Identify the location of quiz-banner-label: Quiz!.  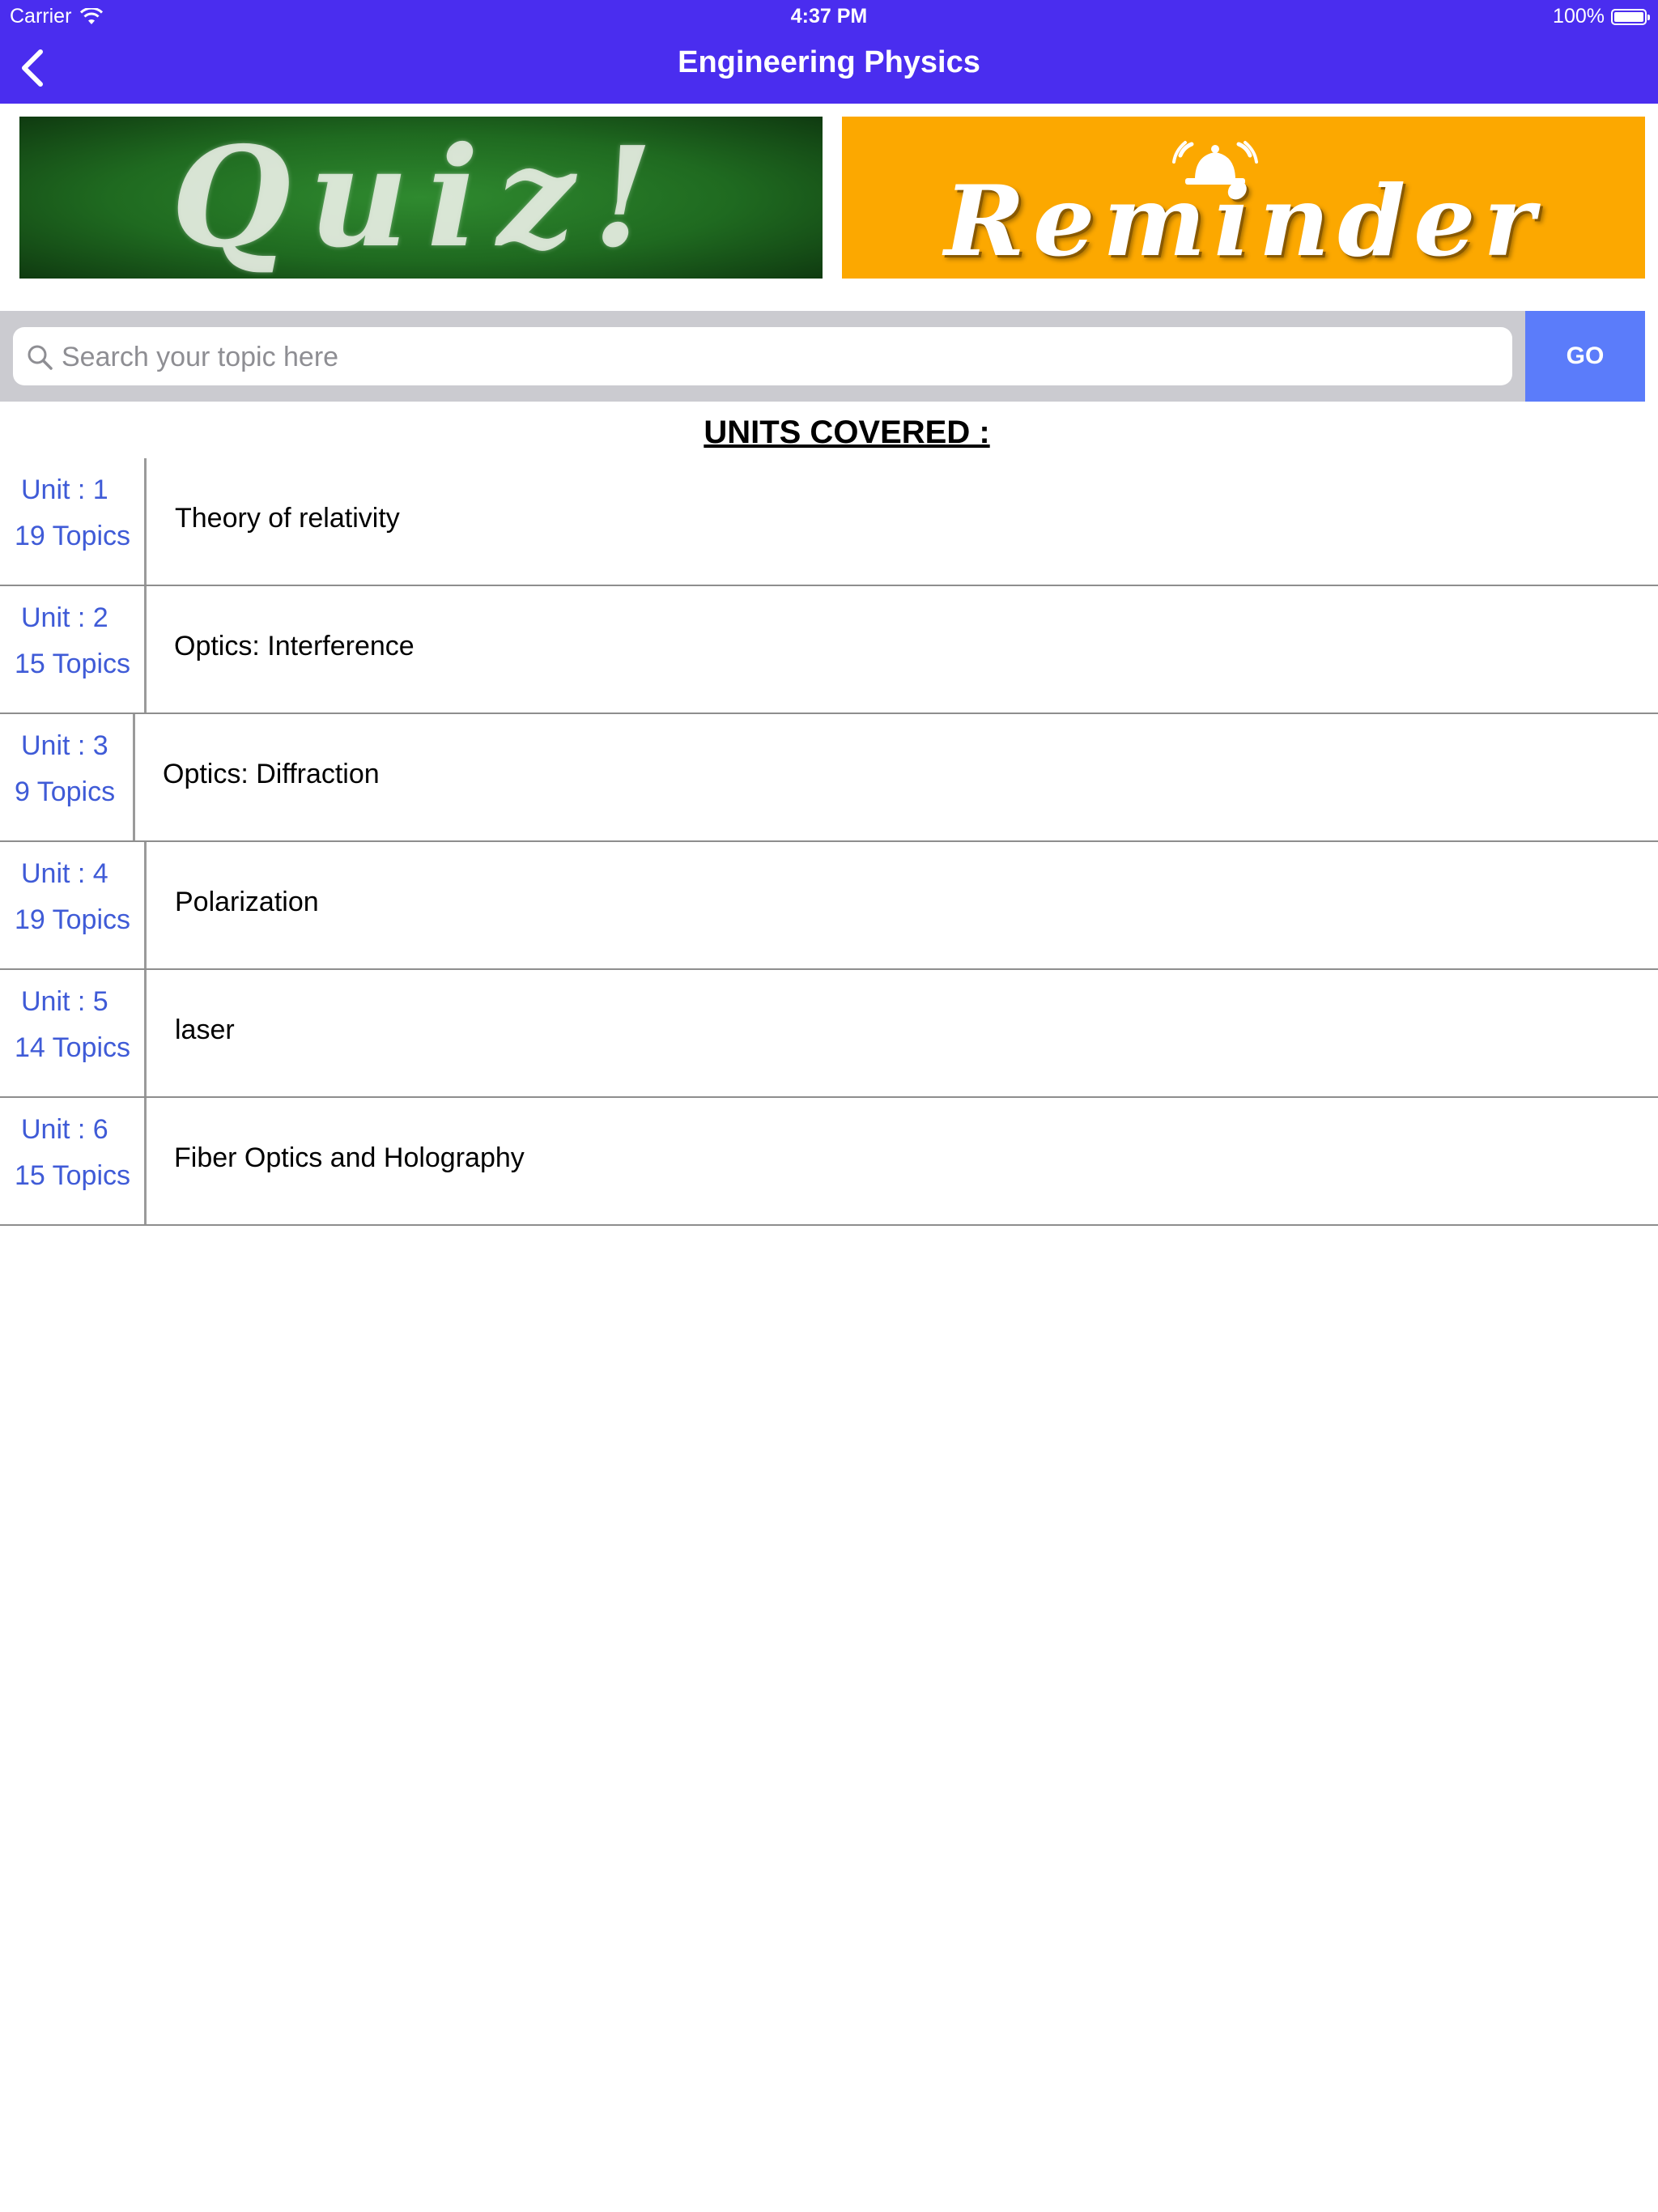
(421, 198).